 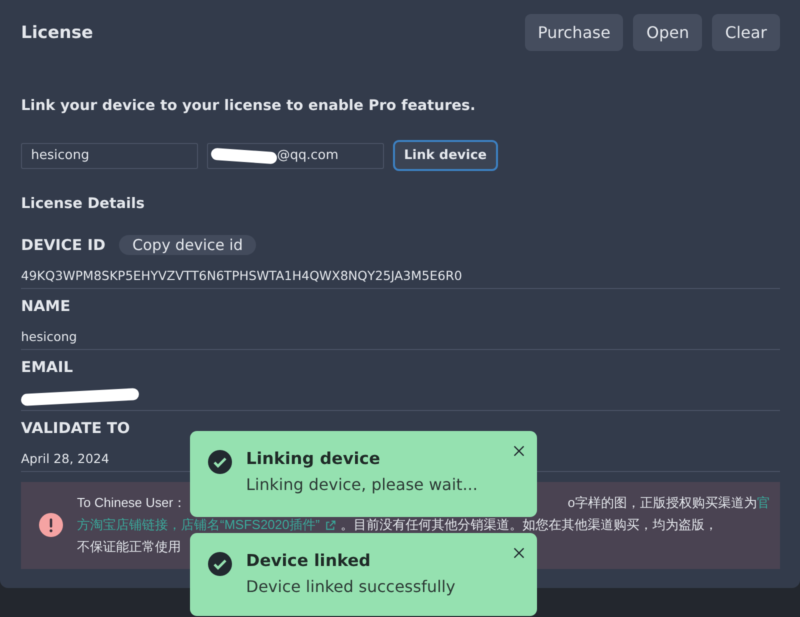 What do you see at coordinates (131, 503) in the screenshot?
I see `alert-text: To Chinese User：` at bounding box center [131, 503].